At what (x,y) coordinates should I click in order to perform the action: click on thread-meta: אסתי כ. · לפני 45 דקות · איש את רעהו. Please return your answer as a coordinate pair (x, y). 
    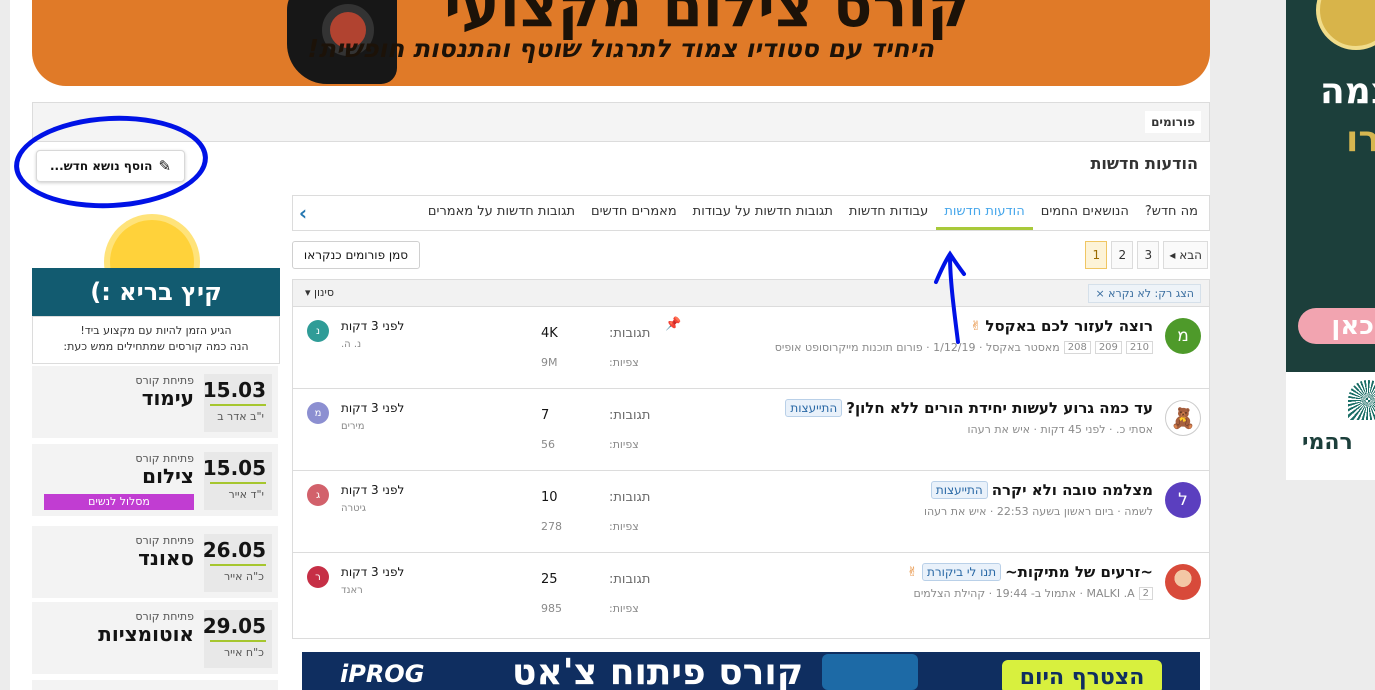
    Looking at the image, I should click on (1060, 429).